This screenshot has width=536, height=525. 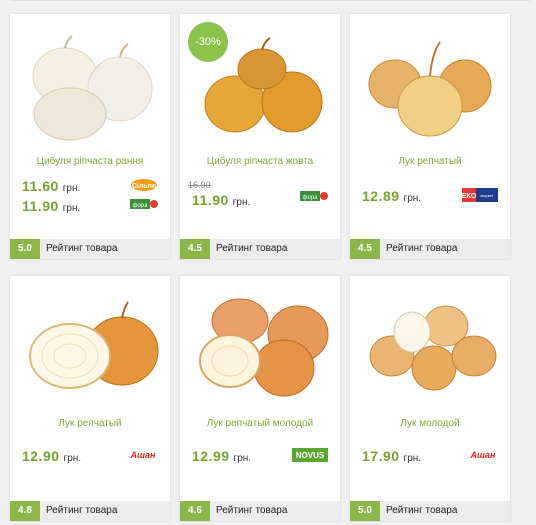 What do you see at coordinates (92, 456) in the screenshot?
I see `price-row: 12.90 грн. Ашан` at bounding box center [92, 456].